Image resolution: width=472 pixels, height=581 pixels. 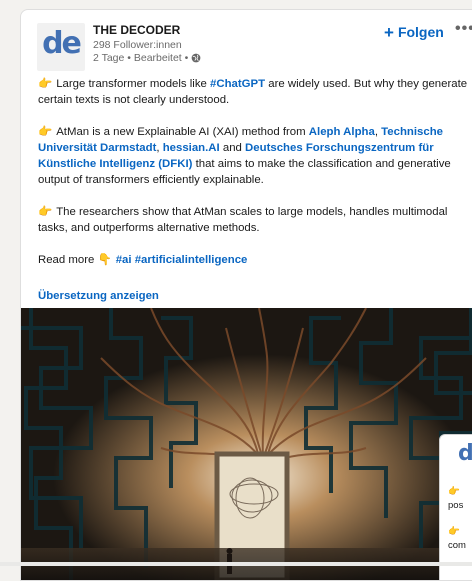 What do you see at coordinates (136, 30) in the screenshot?
I see `author-name: THE DECODER` at bounding box center [136, 30].